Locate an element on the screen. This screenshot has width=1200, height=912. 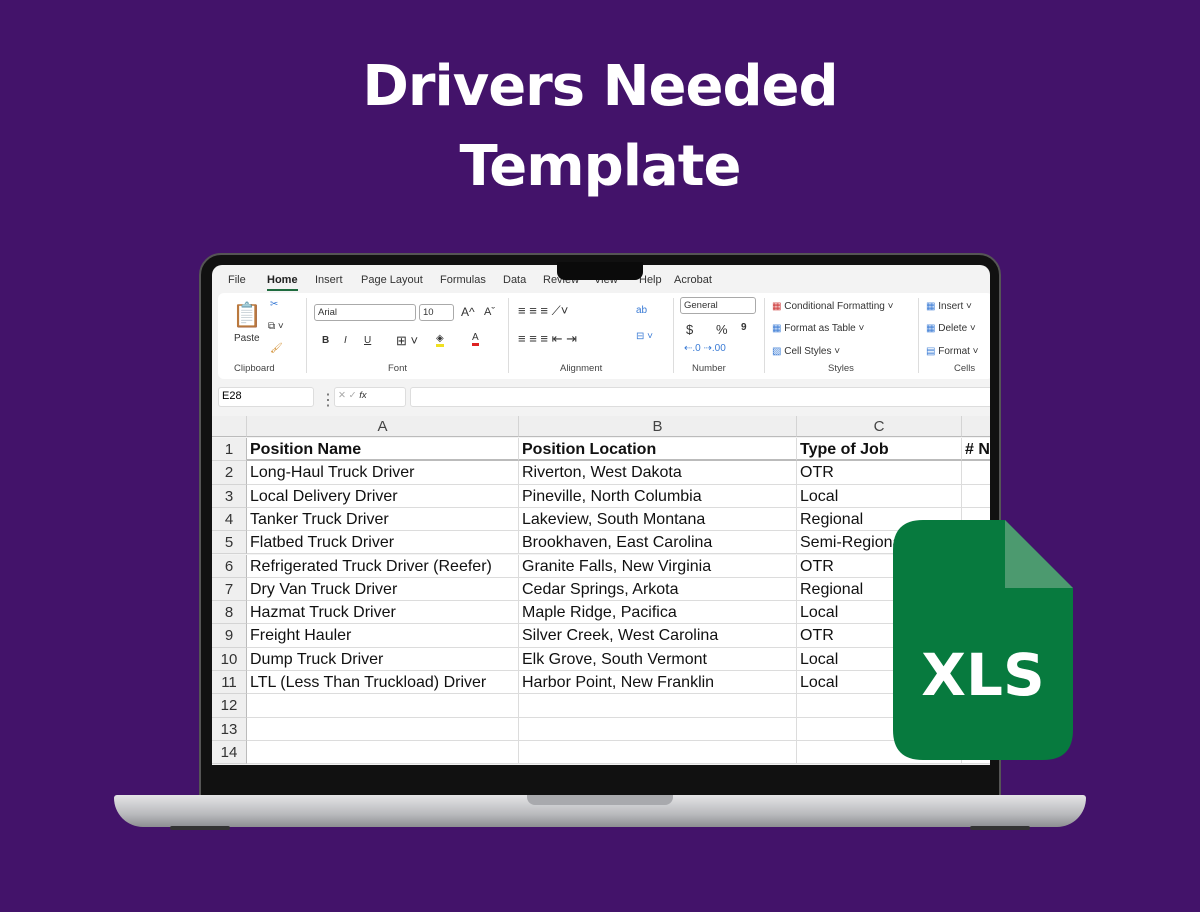
alignment-label: Alignment is located at coordinates (581, 368).